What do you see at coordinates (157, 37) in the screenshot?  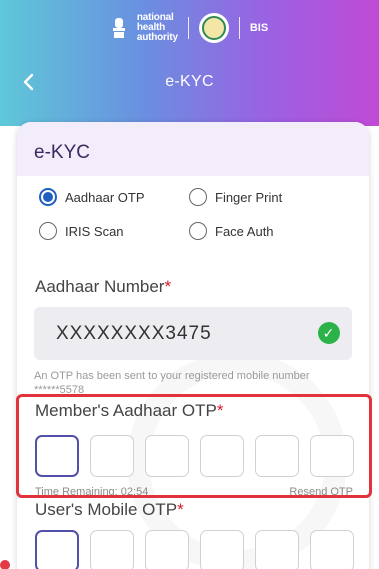 I see `nha-line-3: authority` at bounding box center [157, 37].